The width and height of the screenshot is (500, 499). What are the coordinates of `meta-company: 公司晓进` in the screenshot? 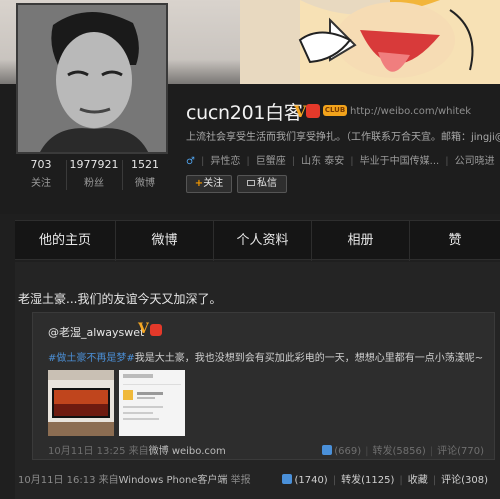 It's located at (475, 159).